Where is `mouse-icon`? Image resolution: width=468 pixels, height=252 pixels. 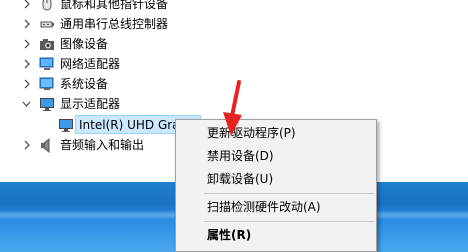
mouse-icon is located at coordinates (47, 6).